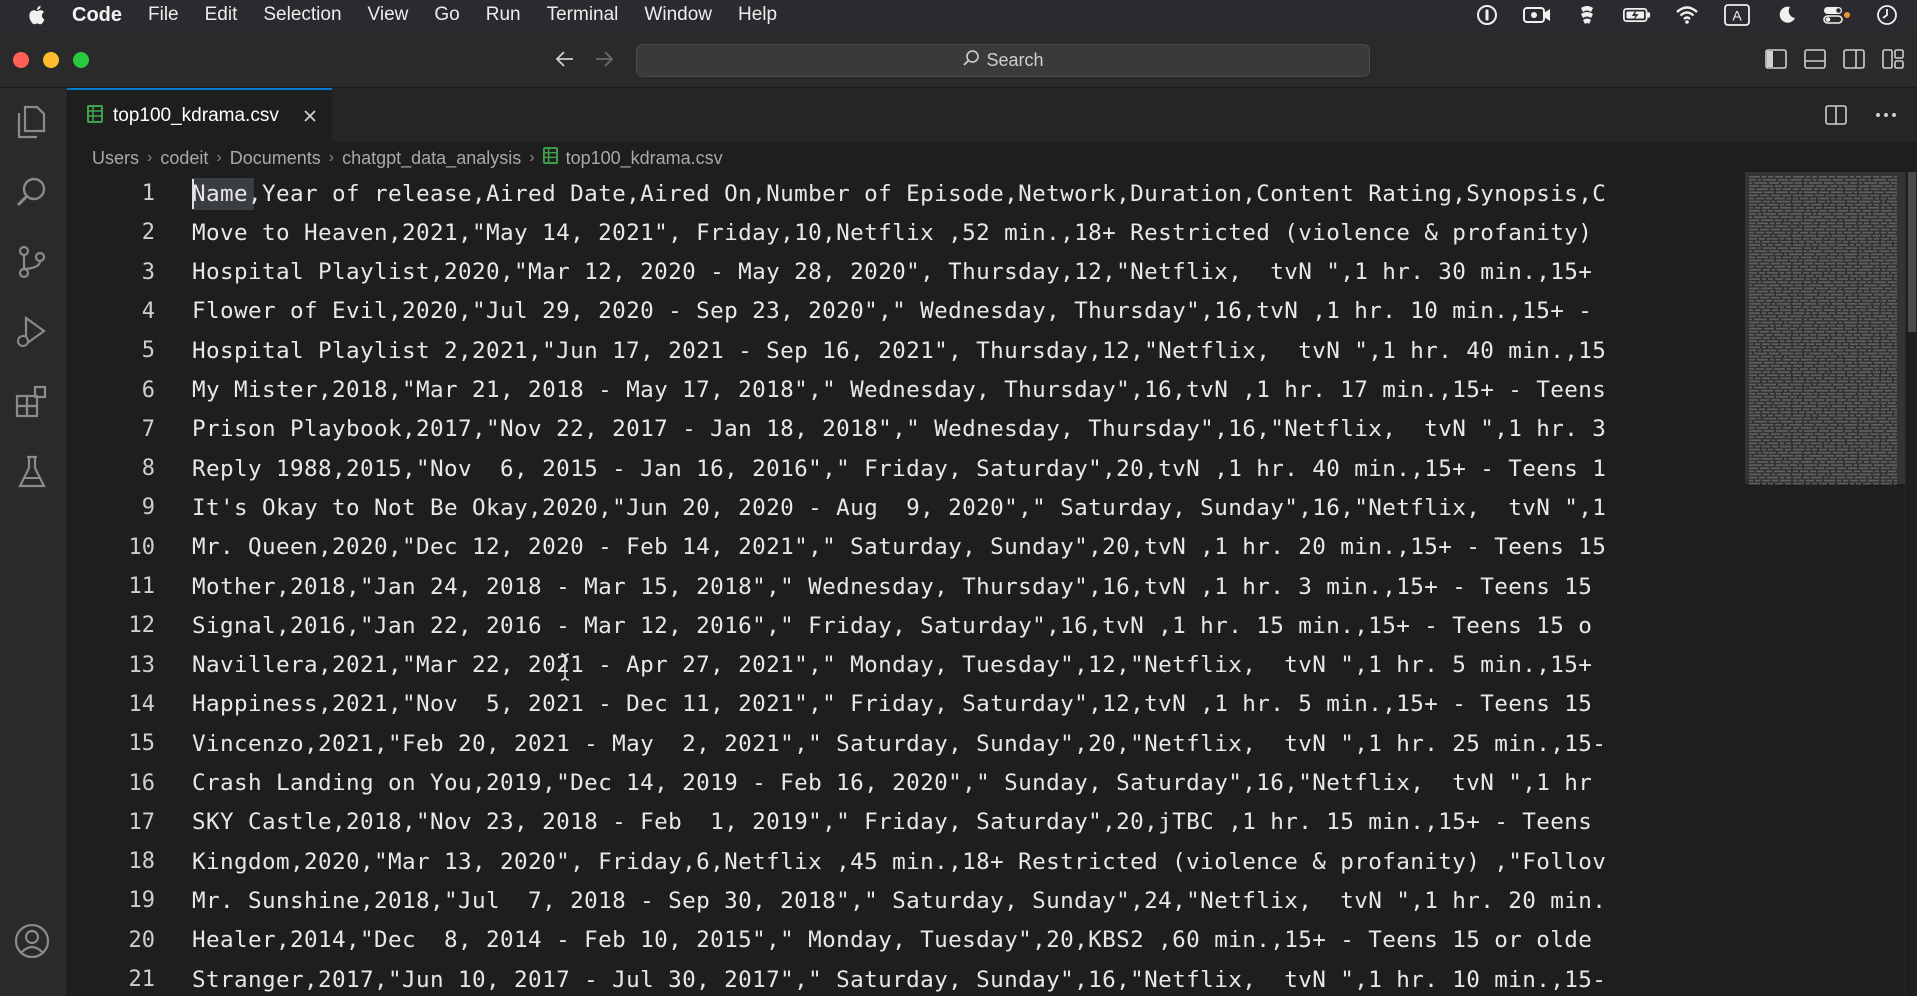 Image resolution: width=1917 pixels, height=996 pixels. Describe the element at coordinates (148, 429) in the screenshot. I see `line-number: 7` at that location.